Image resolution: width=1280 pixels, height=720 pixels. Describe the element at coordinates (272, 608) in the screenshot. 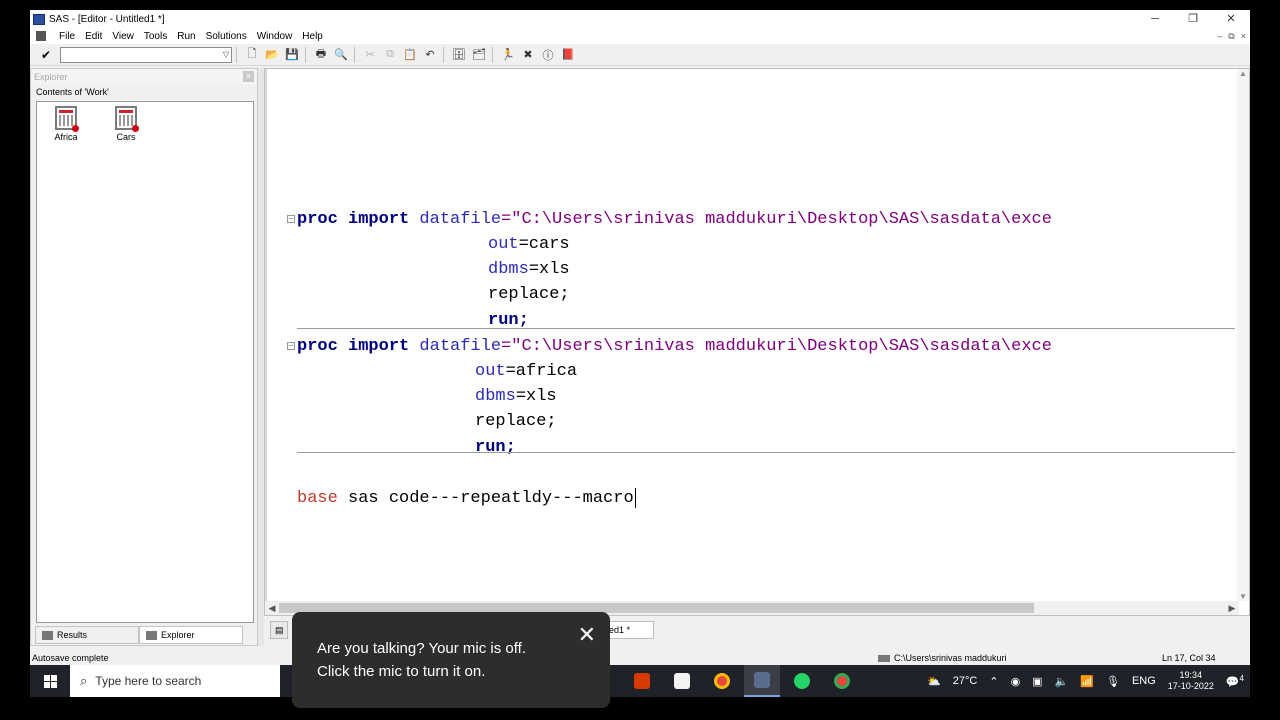

I see `scroll-left-icon: ◀` at that location.